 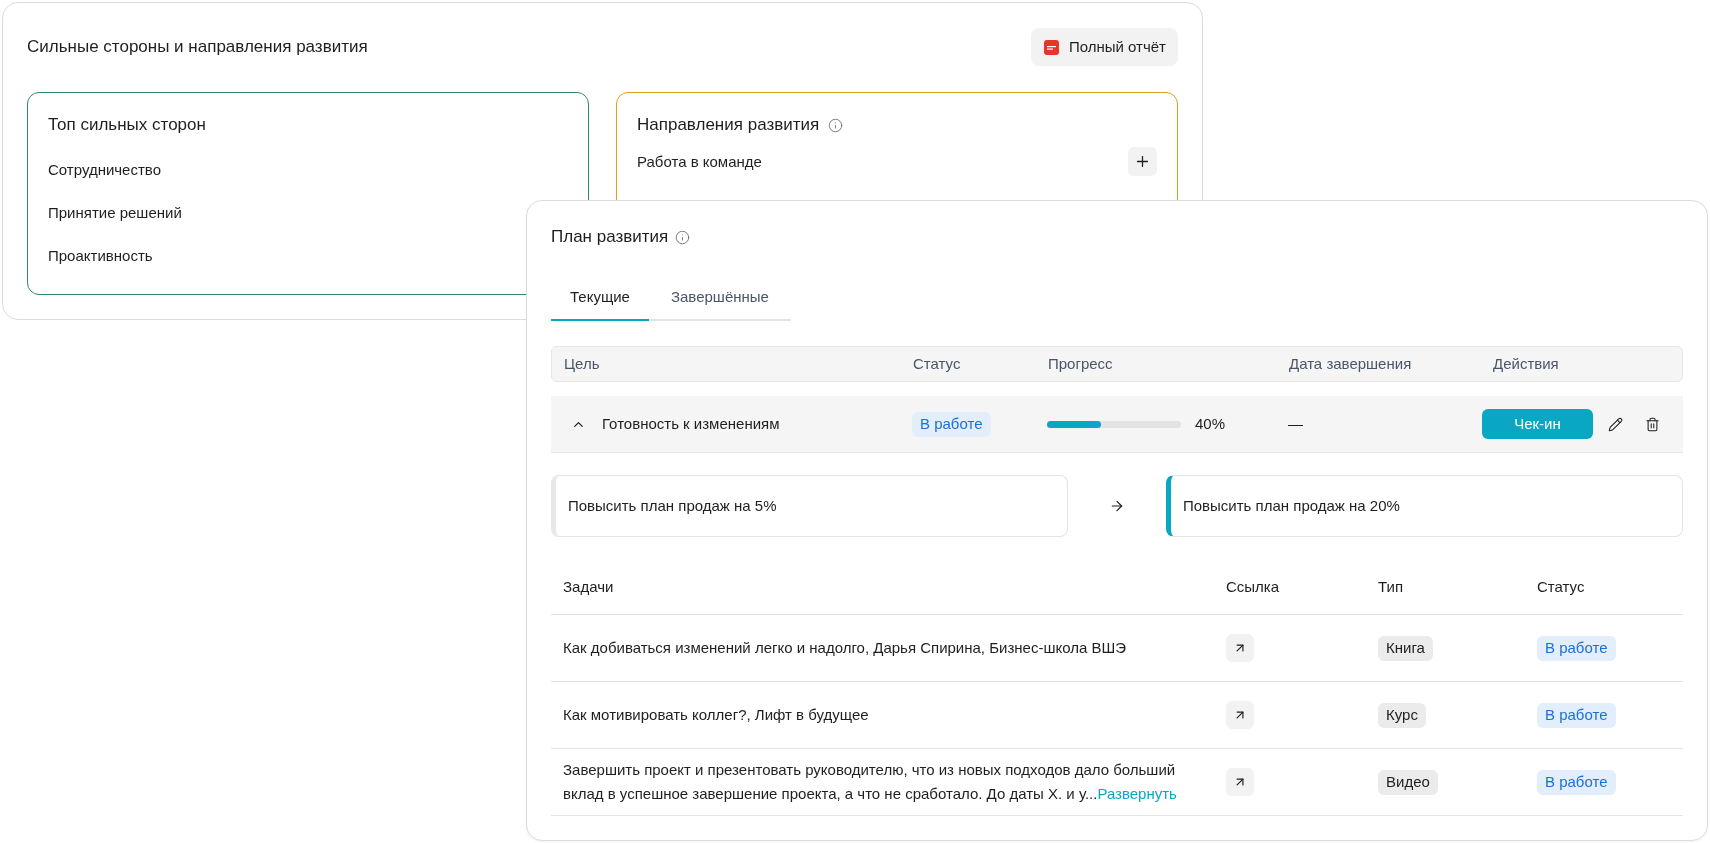 I want to click on column-header: Цель, so click(x=582, y=363).